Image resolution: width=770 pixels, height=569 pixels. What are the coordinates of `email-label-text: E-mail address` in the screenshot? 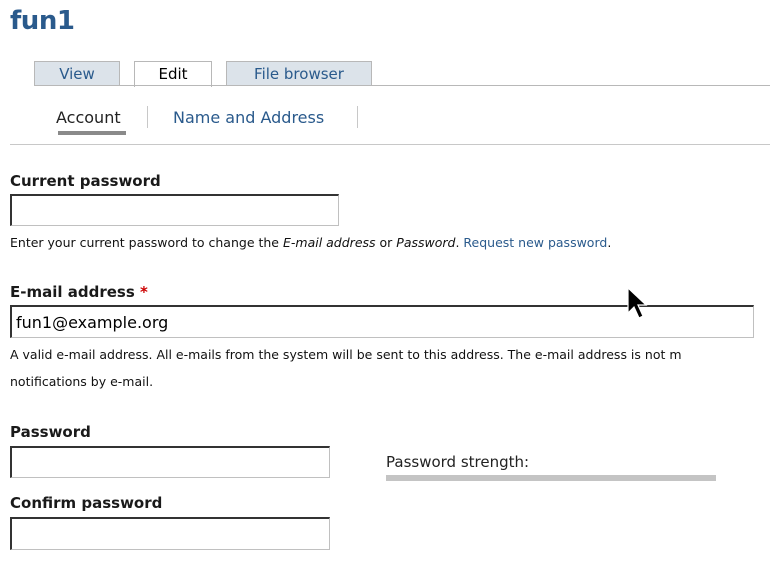 It's located at (72, 292).